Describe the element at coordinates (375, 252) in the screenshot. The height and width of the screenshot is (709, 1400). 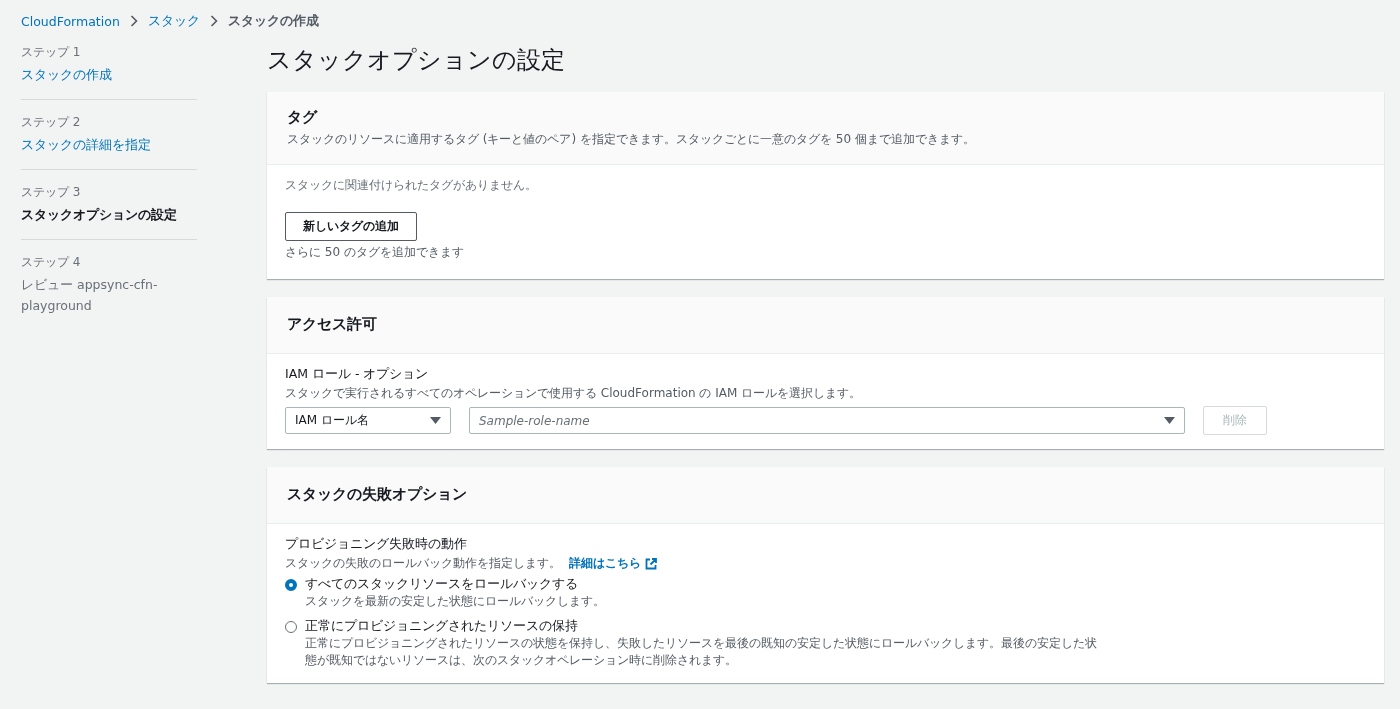
I see `hint-text: さらに 50 のタグを追加できます` at that location.